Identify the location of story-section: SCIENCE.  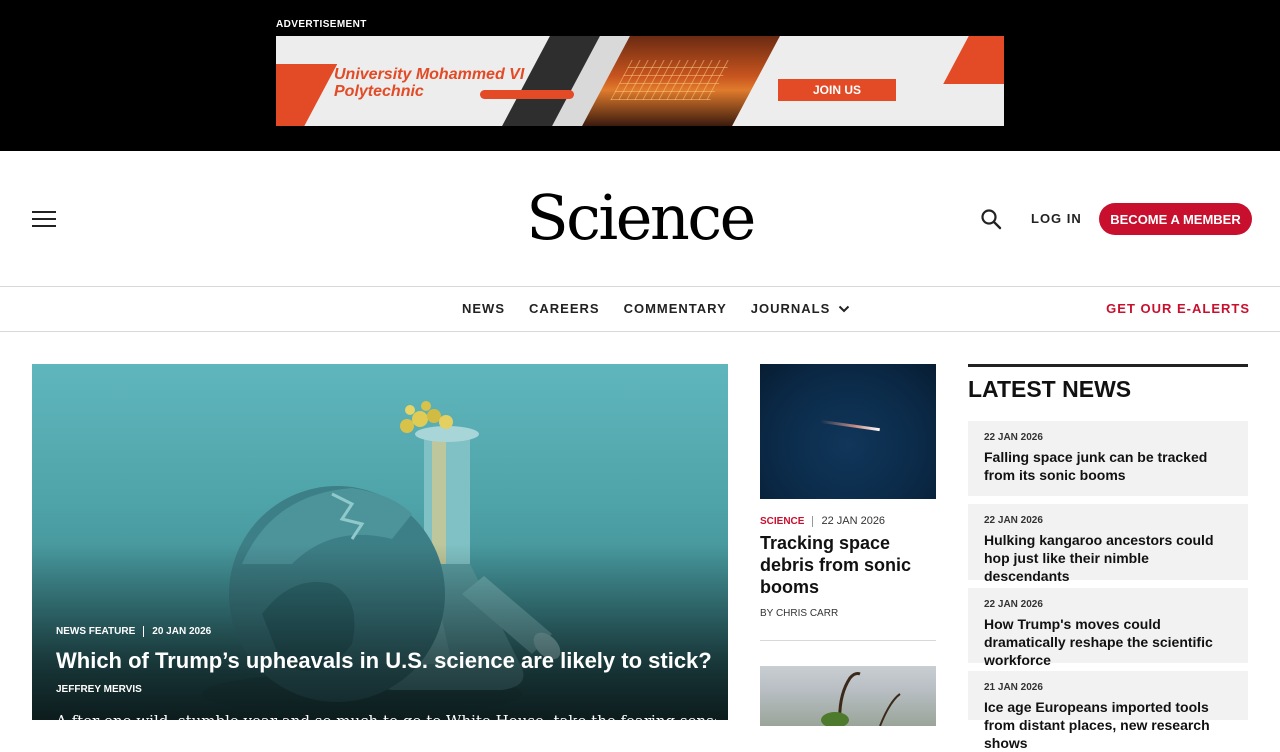
(782, 521).